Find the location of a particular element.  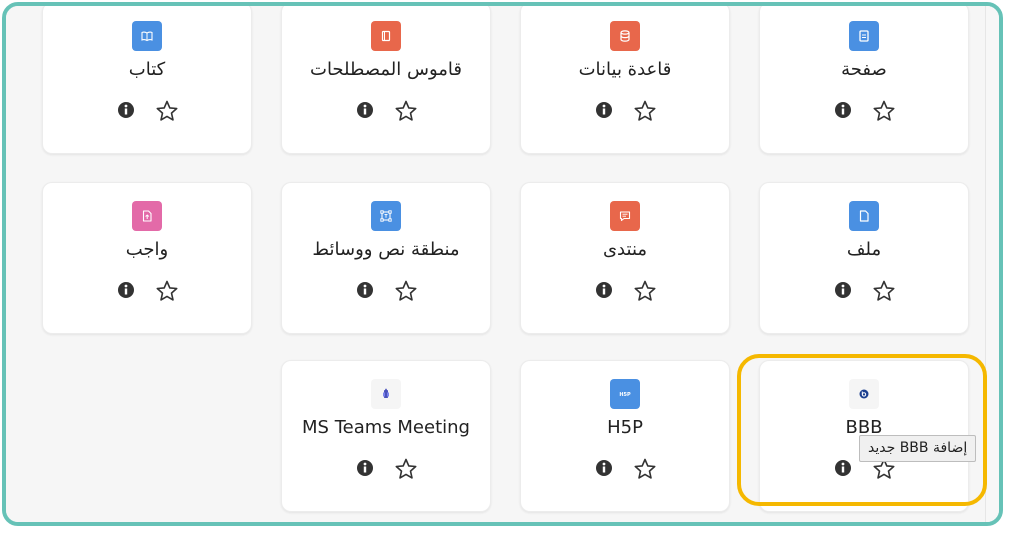

h5p-icon: H5P is located at coordinates (625, 394).